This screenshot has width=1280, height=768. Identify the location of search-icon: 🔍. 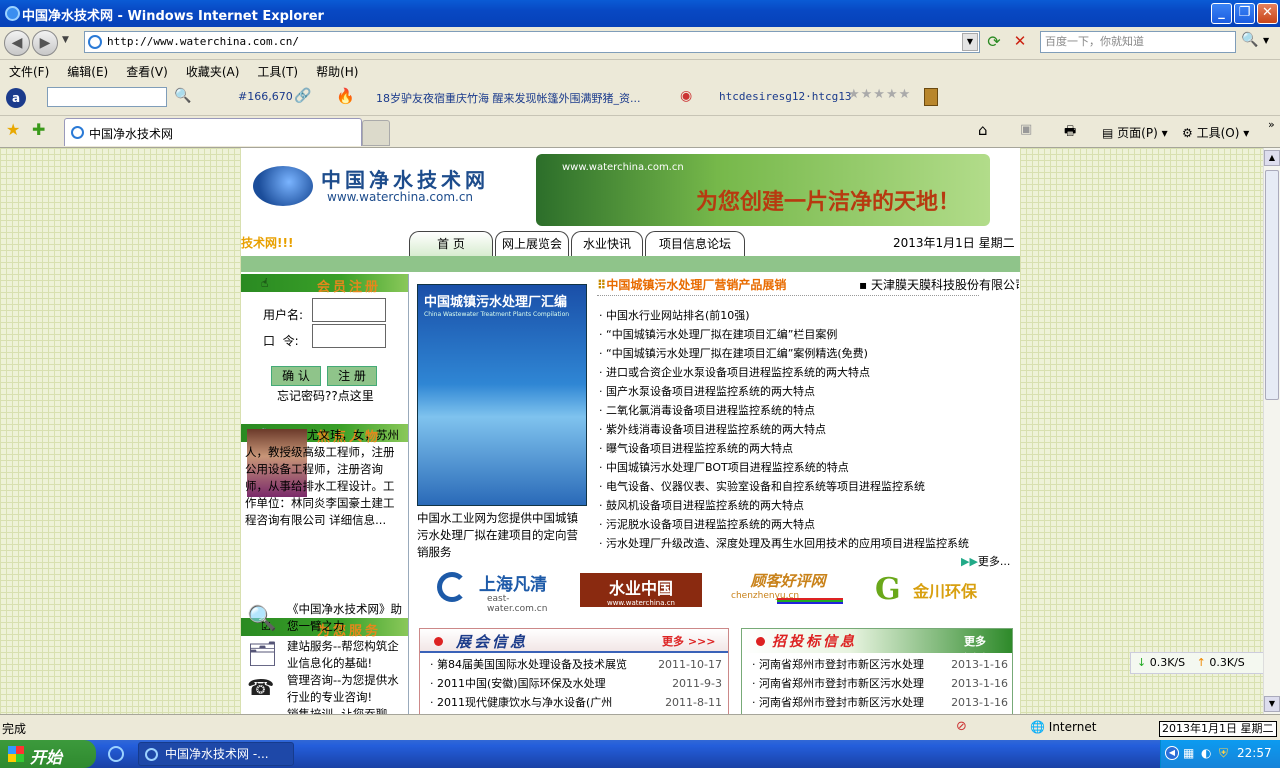
(1250, 42).